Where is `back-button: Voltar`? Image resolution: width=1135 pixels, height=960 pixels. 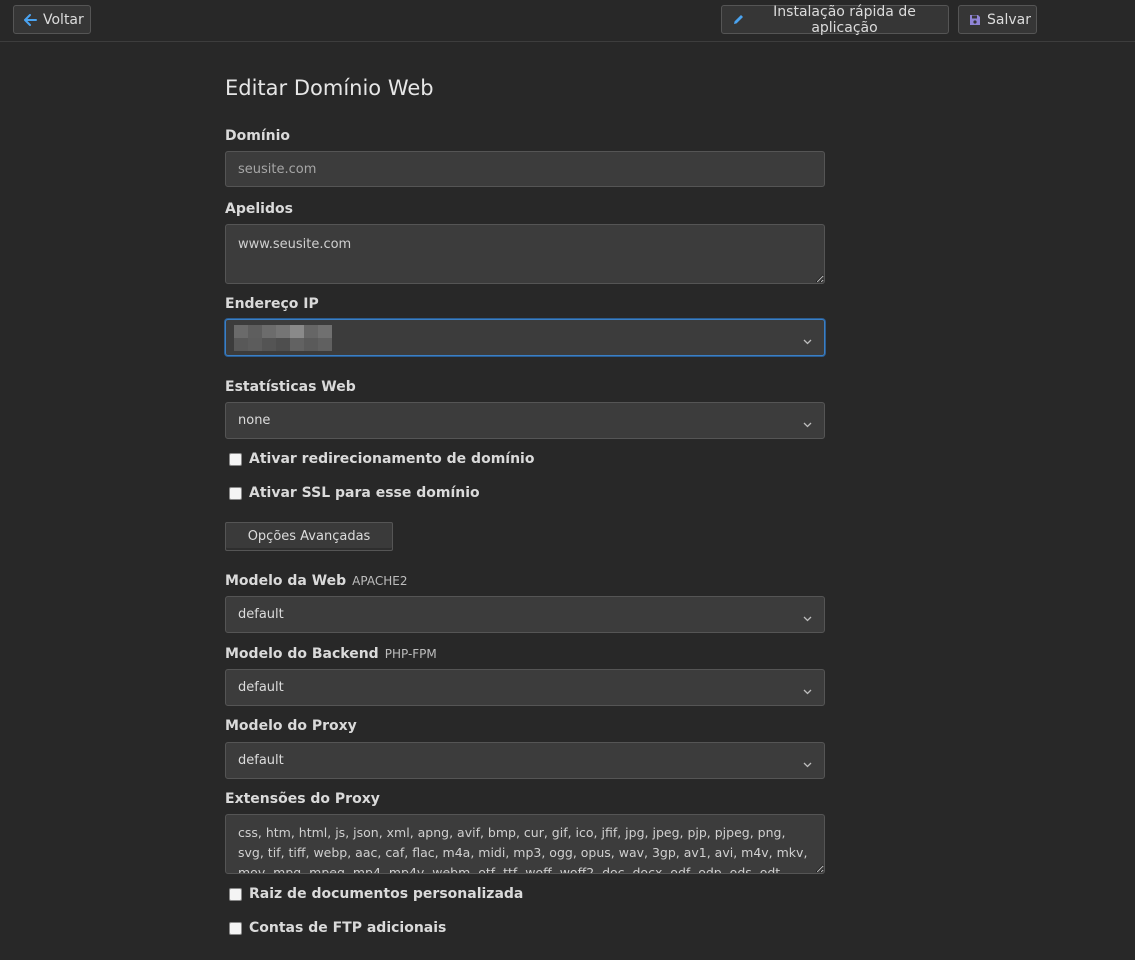
back-button: Voltar is located at coordinates (52, 19).